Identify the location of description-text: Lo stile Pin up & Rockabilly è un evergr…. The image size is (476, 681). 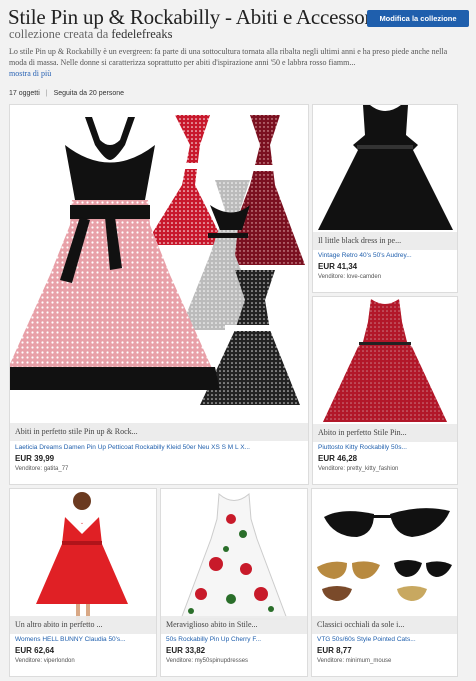
(228, 57).